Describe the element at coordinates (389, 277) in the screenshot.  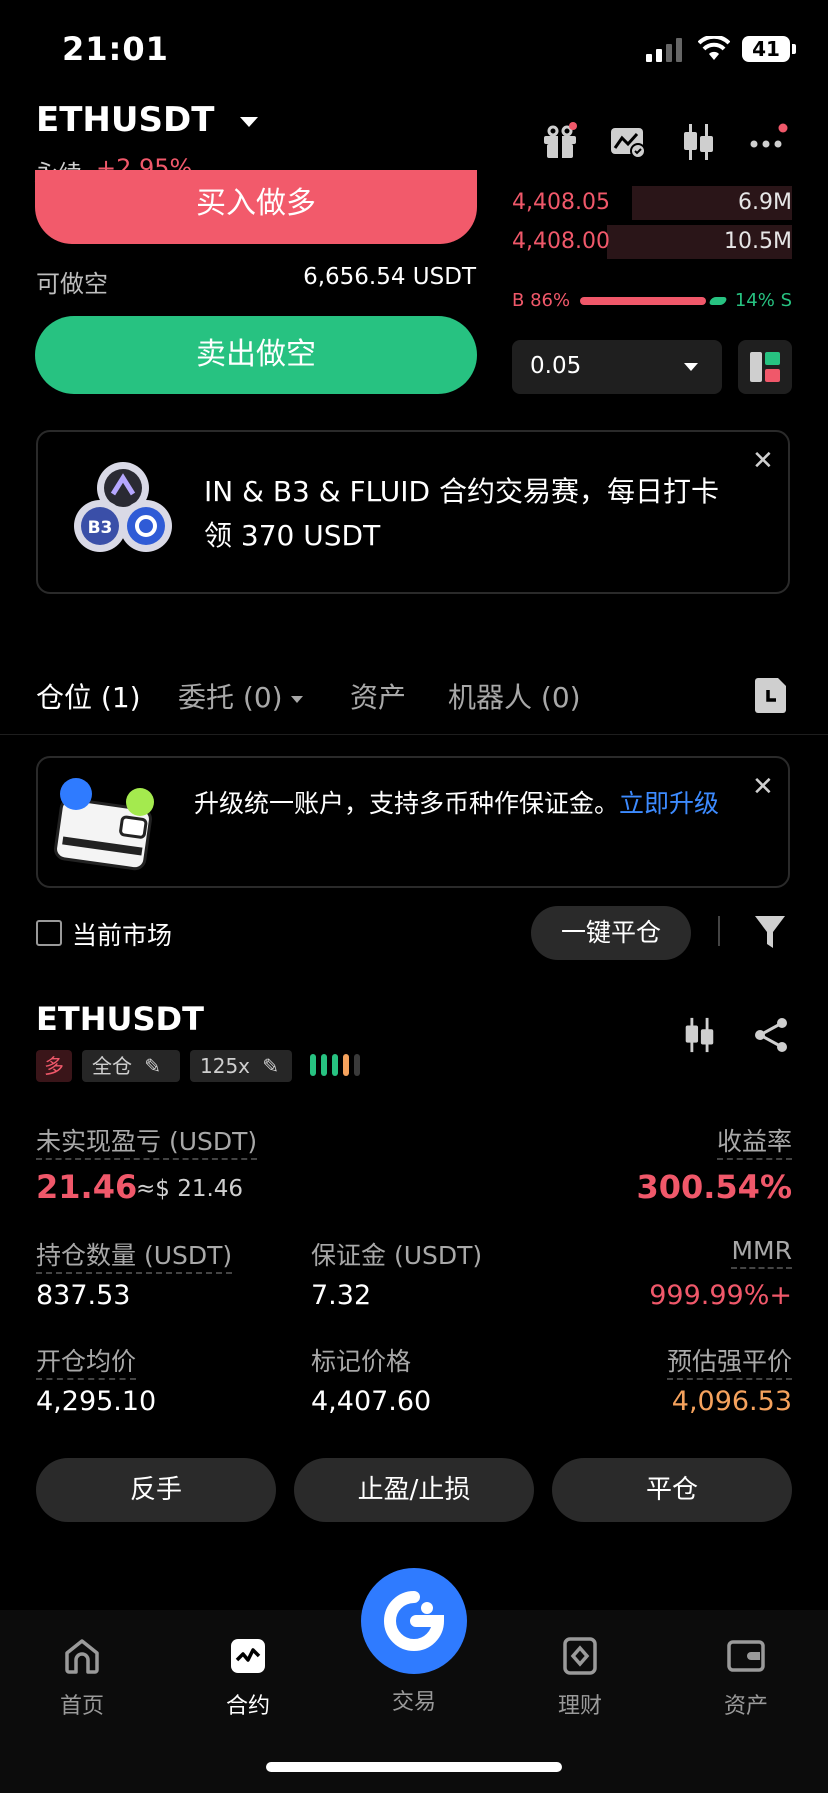
I see `available-value: 6,656.54 USDT` at that location.